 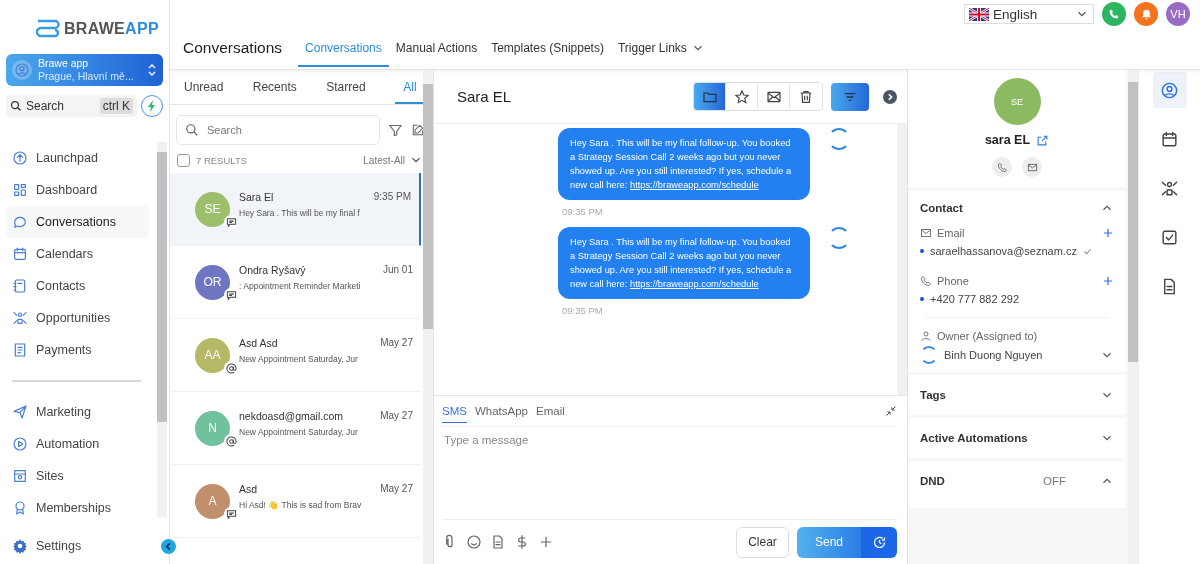 I want to click on panel-tab, so click(x=1169, y=90).